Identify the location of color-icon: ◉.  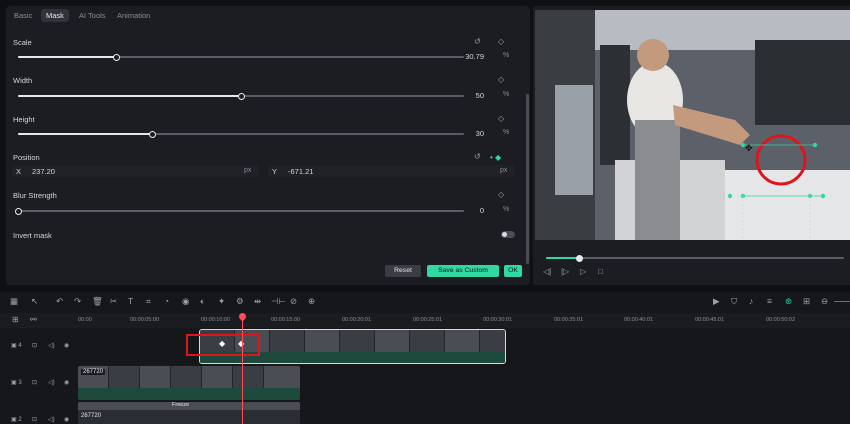
(185, 301).